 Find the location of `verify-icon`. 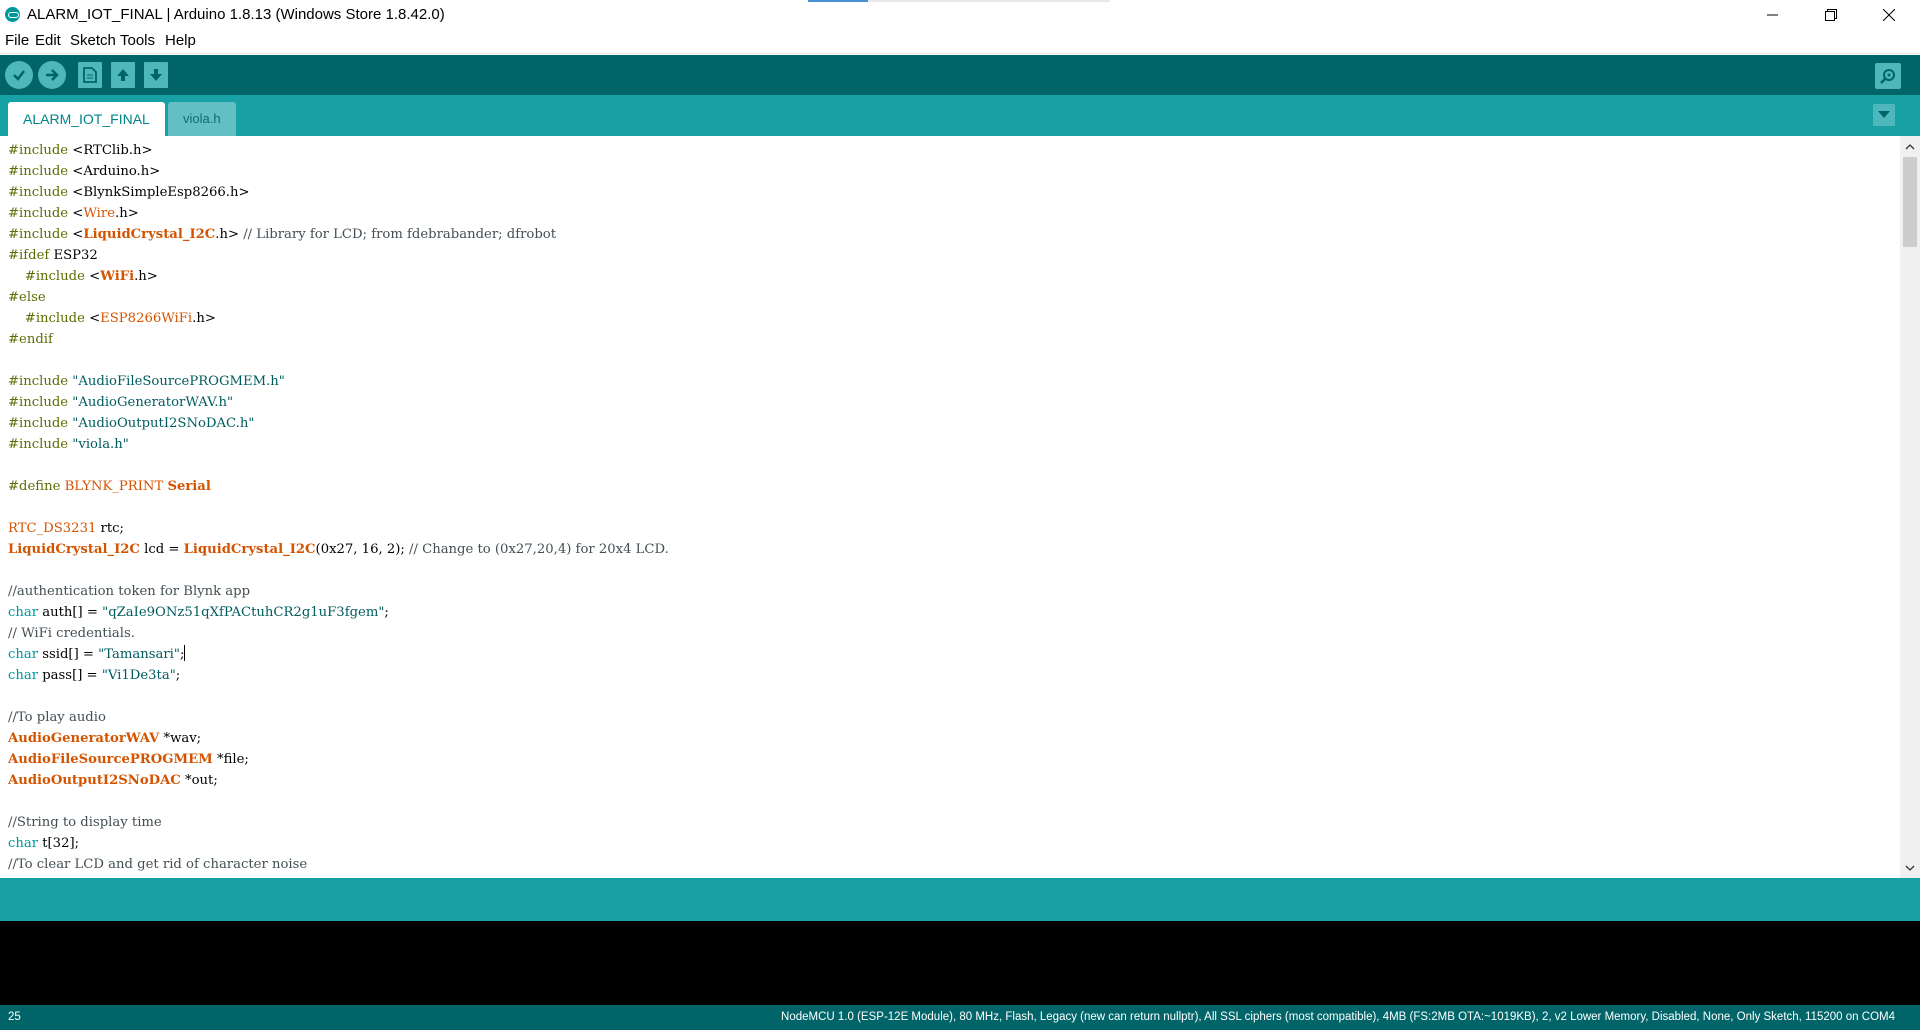

verify-icon is located at coordinates (19, 75).